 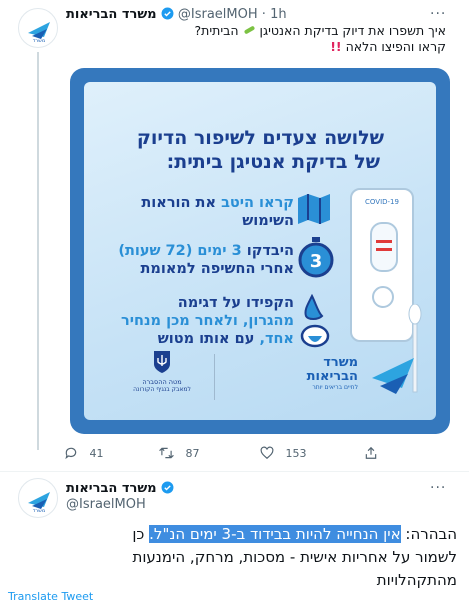 What do you see at coordinates (235, 303) in the screenshot?
I see `step3-line1: הקפידו על דגימה` at bounding box center [235, 303].